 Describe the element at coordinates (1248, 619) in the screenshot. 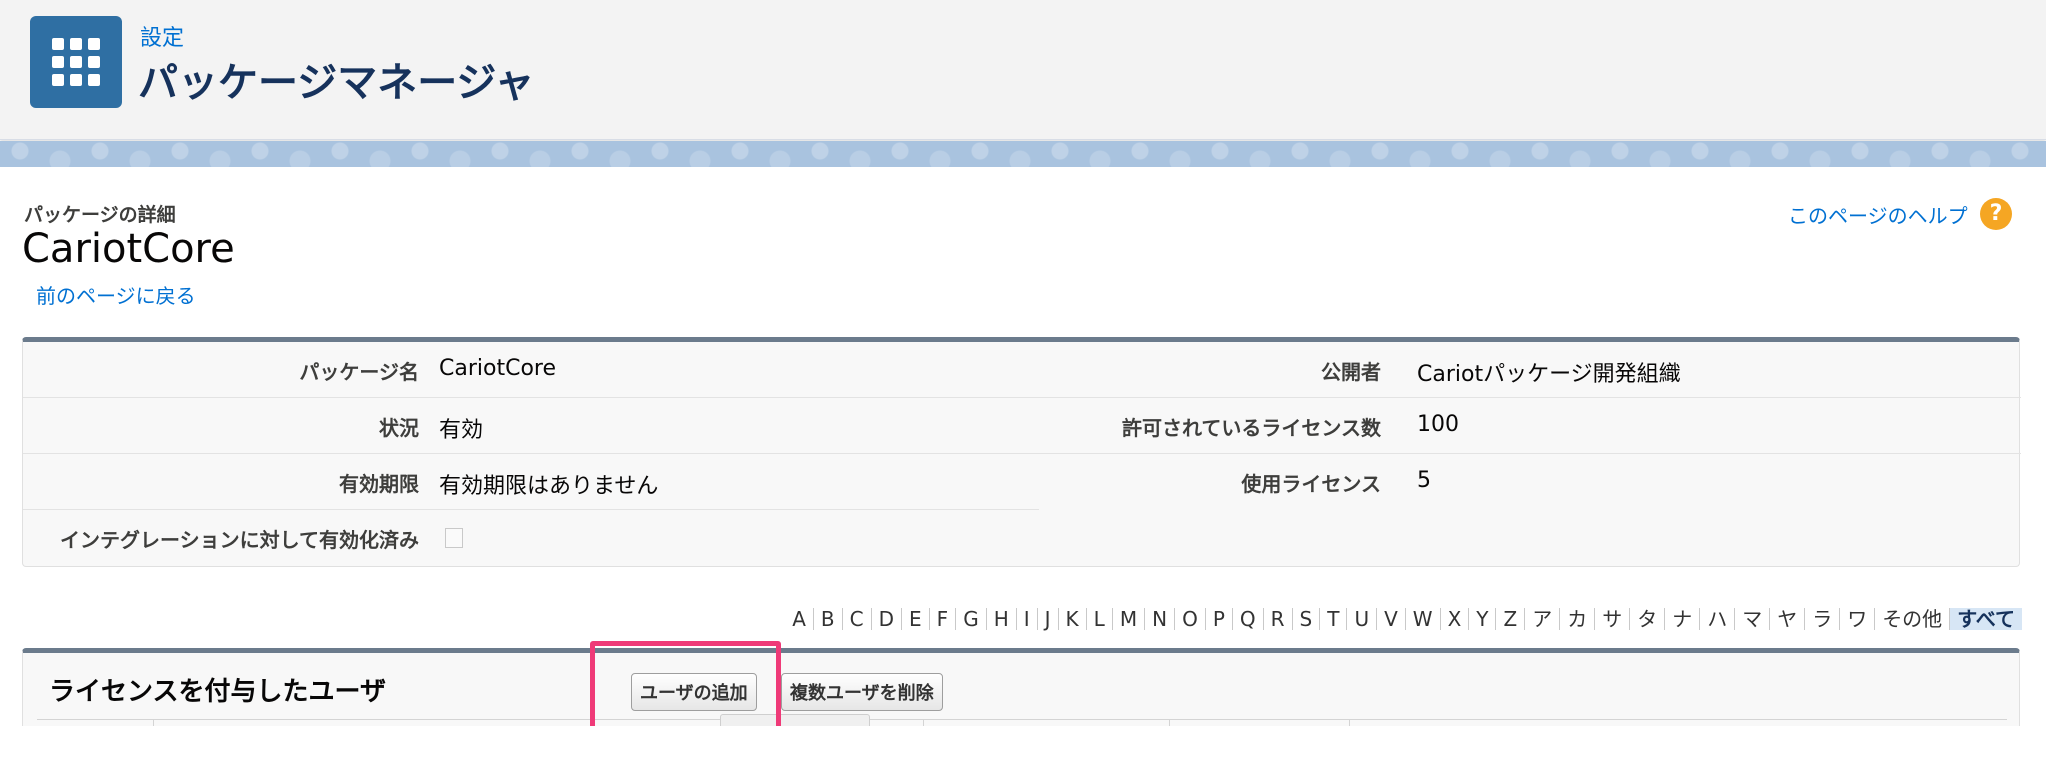

I see `alphabet-filter-item: Q` at that location.